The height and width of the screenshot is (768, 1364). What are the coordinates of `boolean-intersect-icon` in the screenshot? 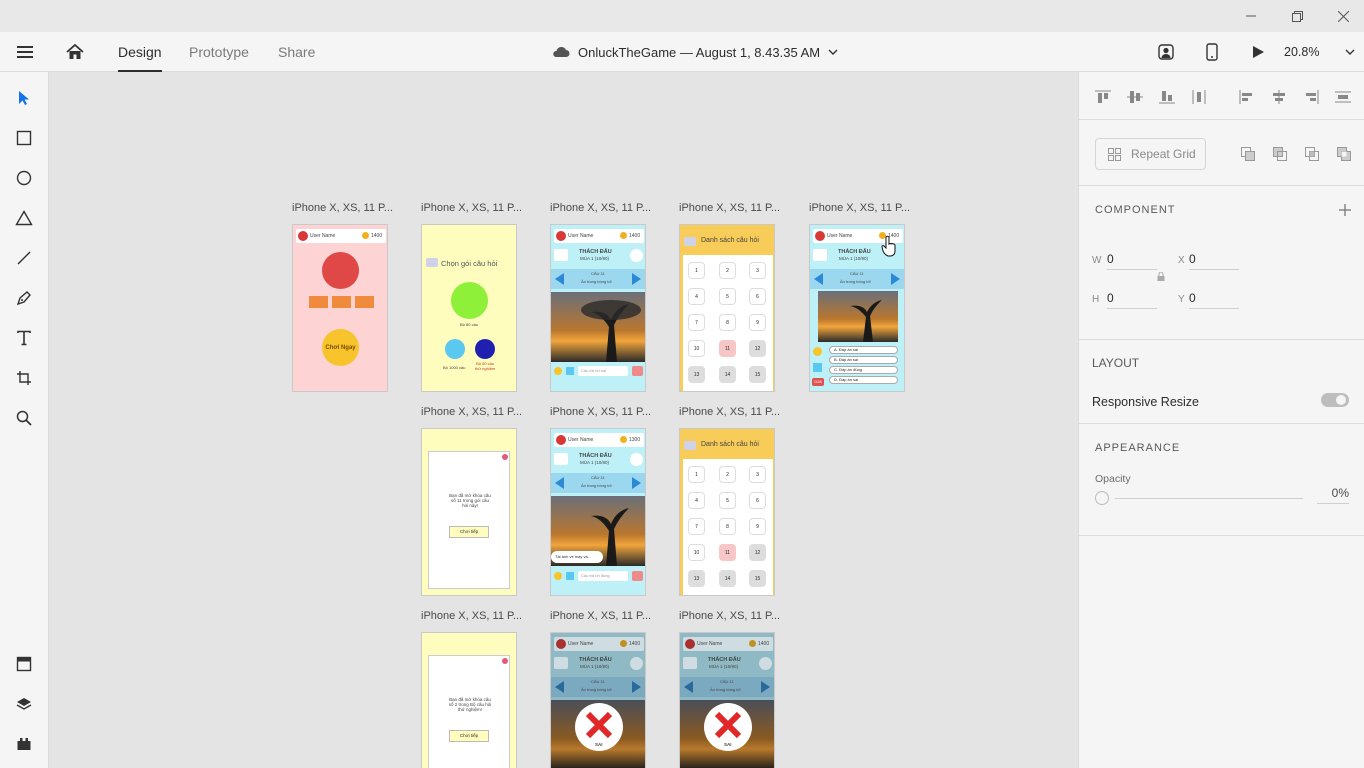 It's located at (1312, 154).